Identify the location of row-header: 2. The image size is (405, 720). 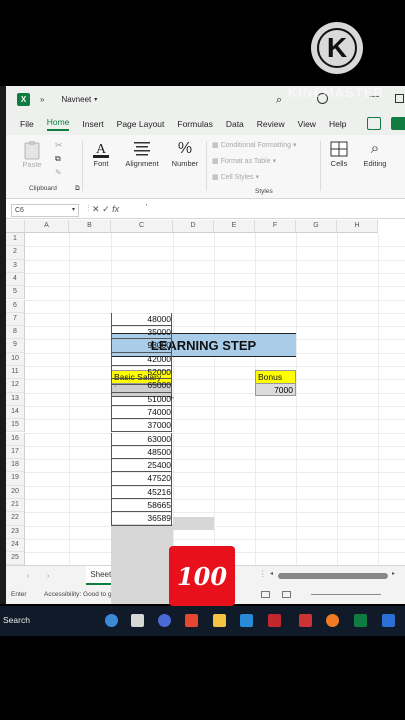
(15, 253).